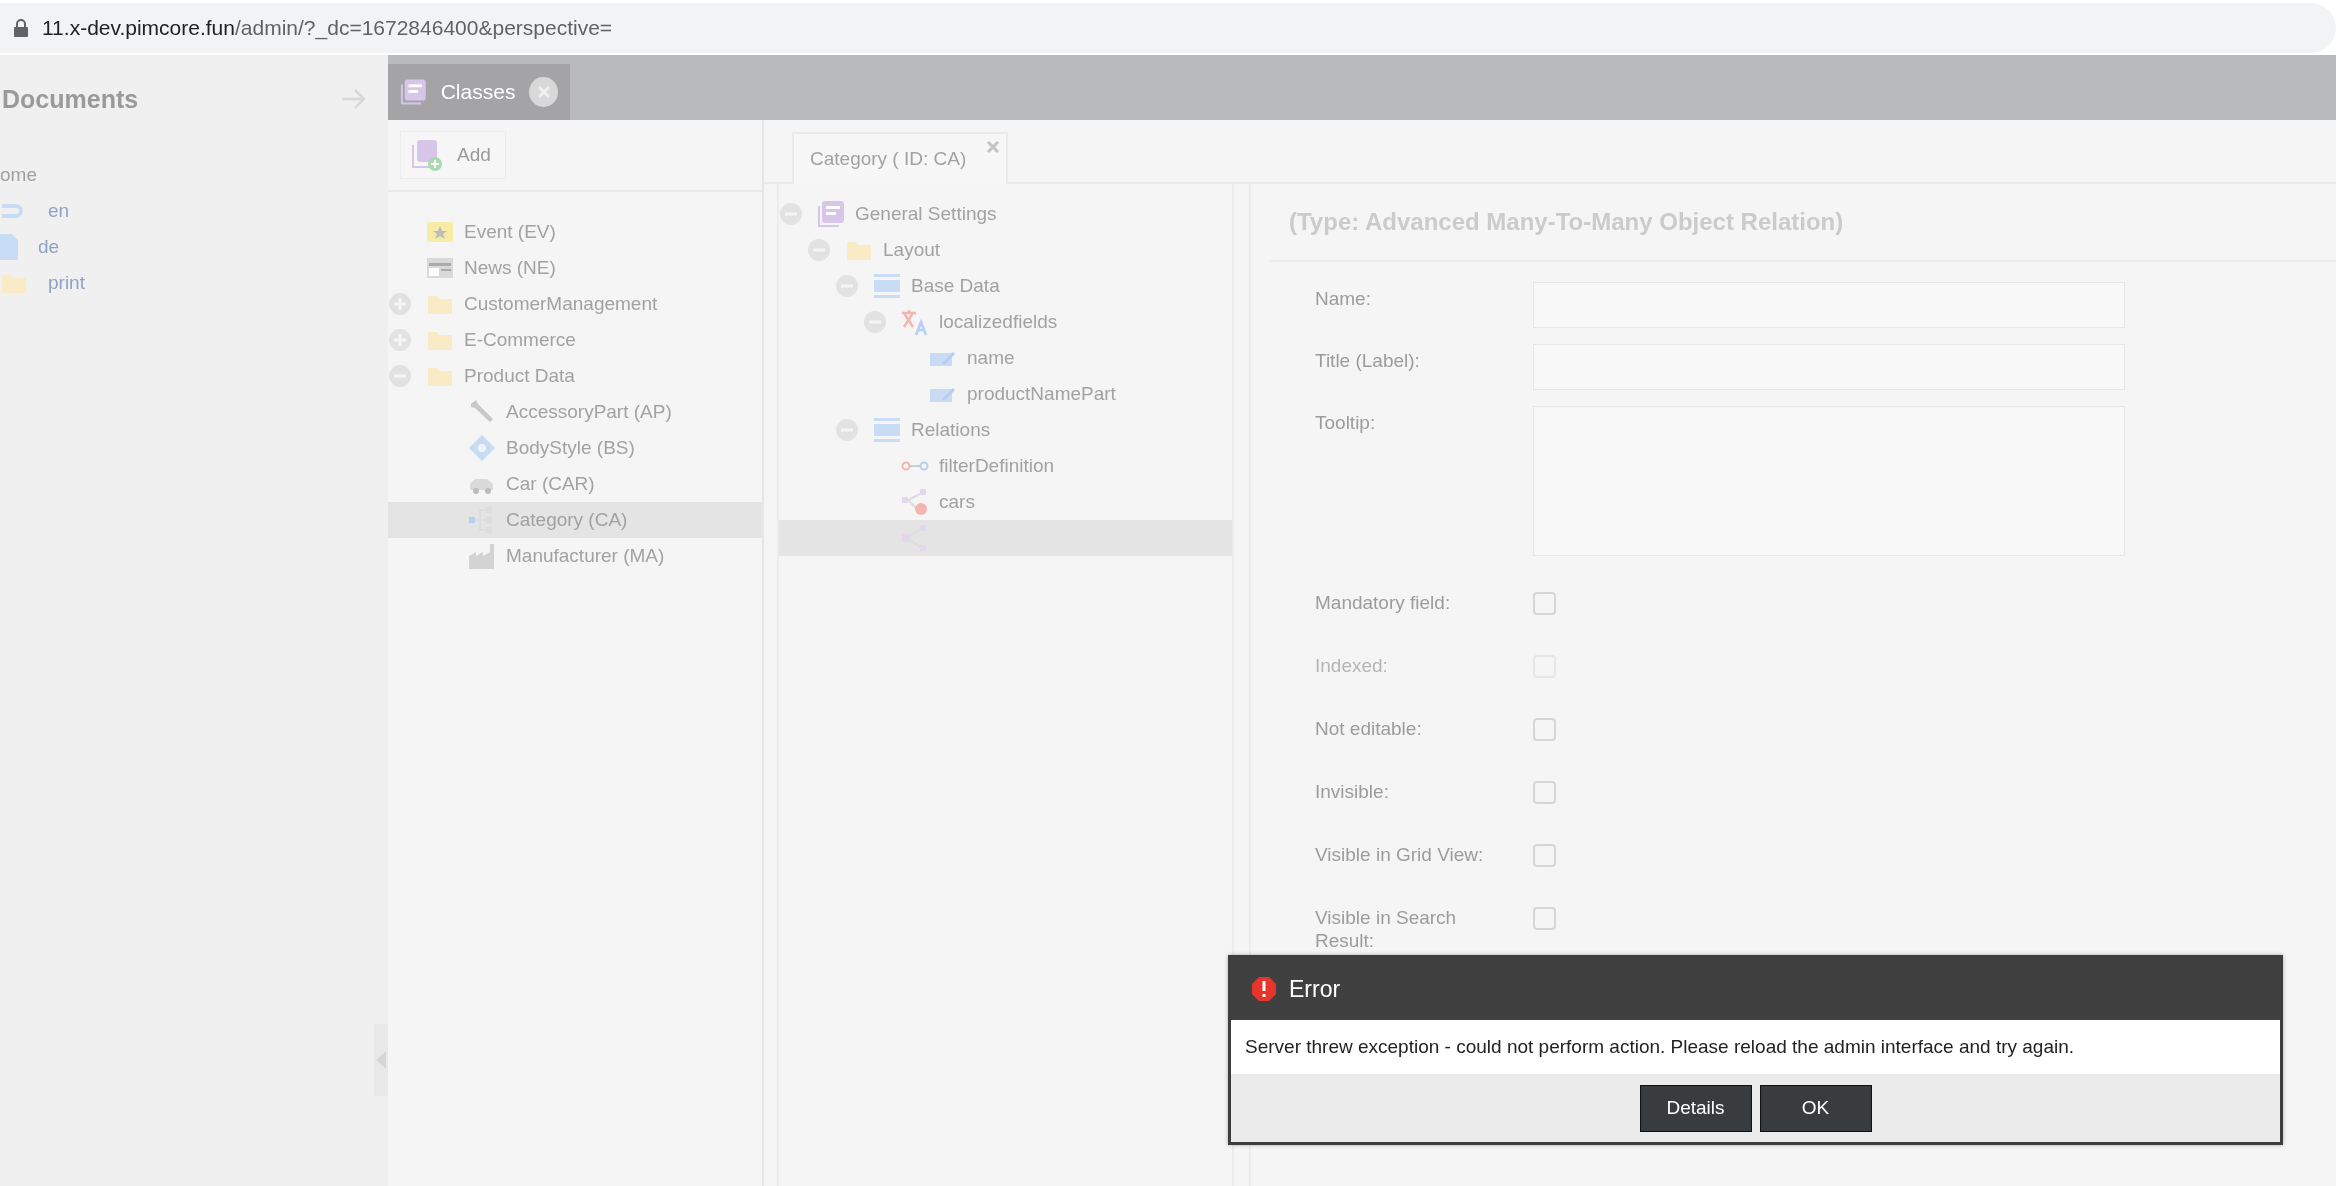 This screenshot has width=2336, height=1186. Describe the element at coordinates (575, 412) in the screenshot. I see `tree-row: AccessoryPart (AP)` at that location.